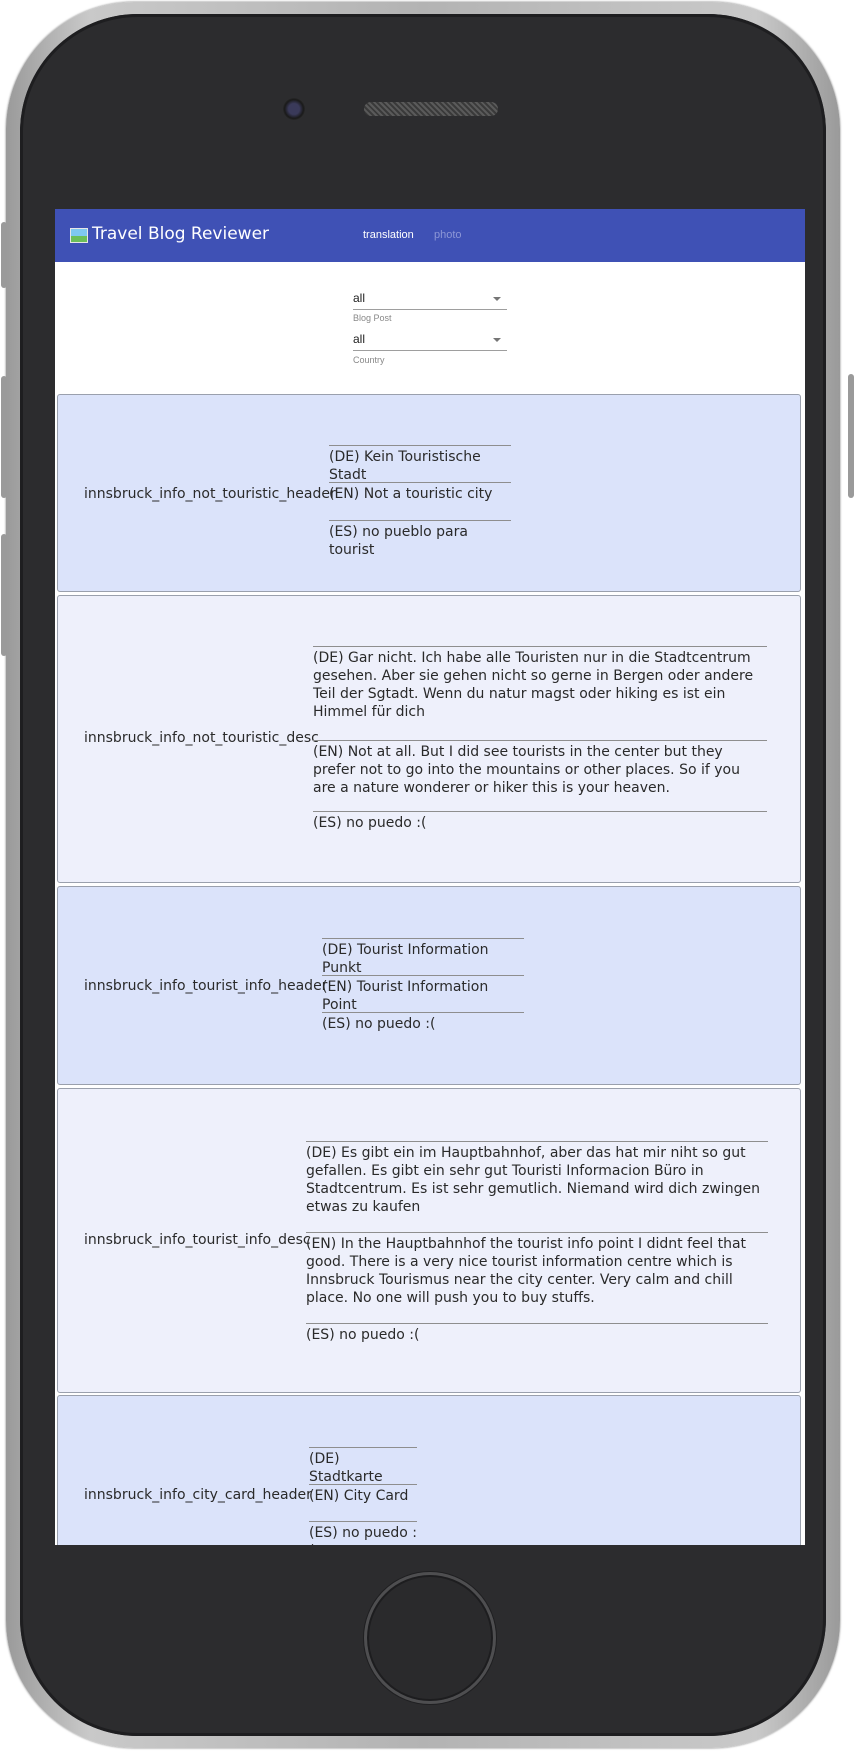 The height and width of the screenshot is (1754, 862). I want to click on volume-down-button, so click(4, 595).